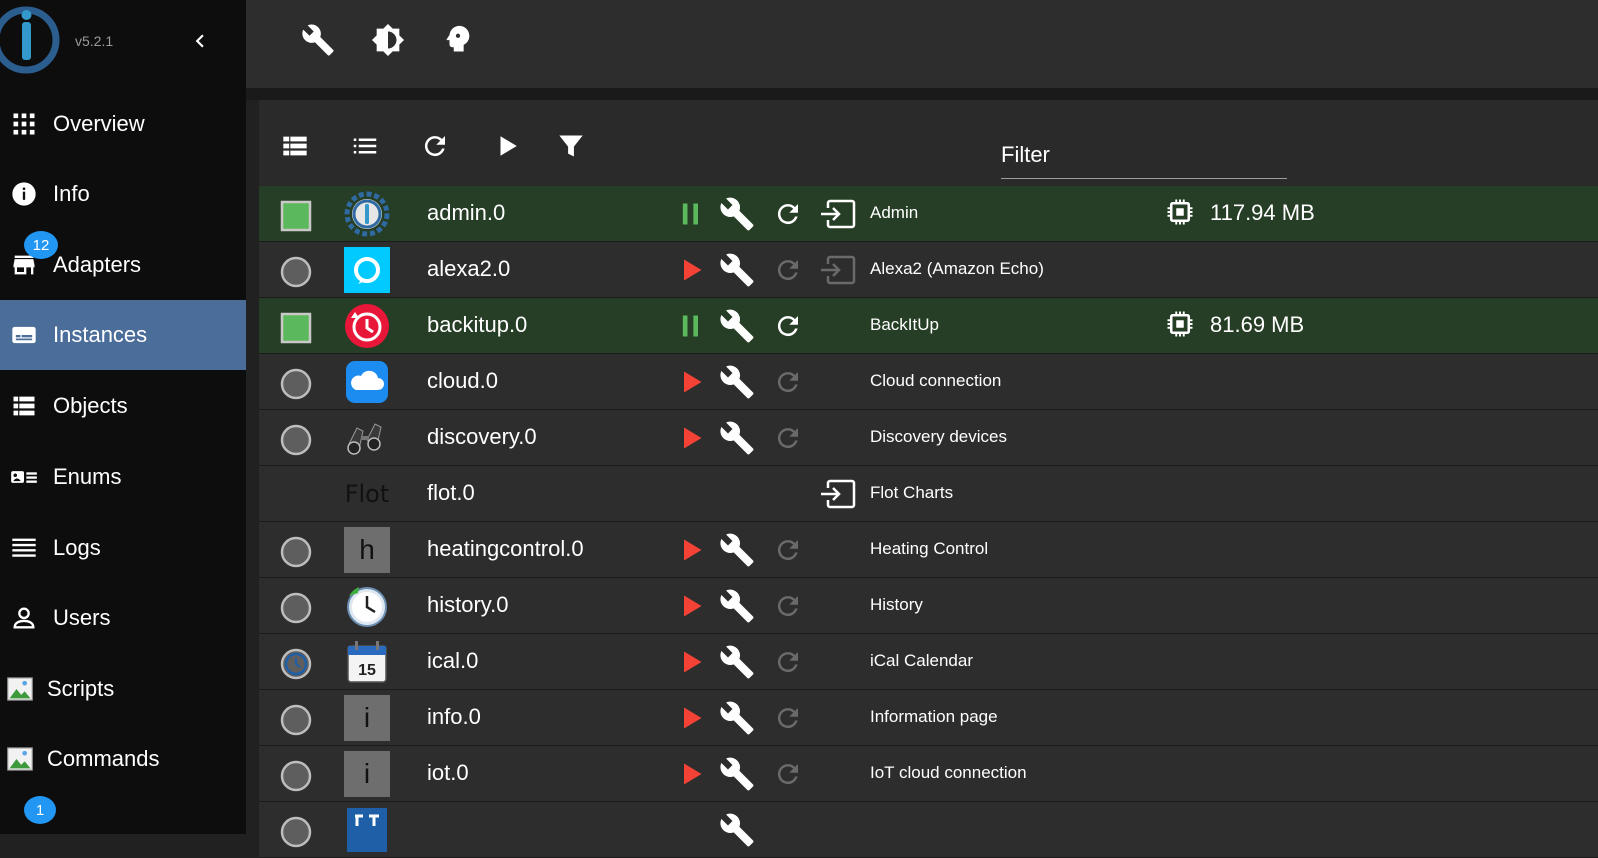 The width and height of the screenshot is (1598, 858). I want to click on sidebar-item-scripts: Scripts, so click(123, 689).